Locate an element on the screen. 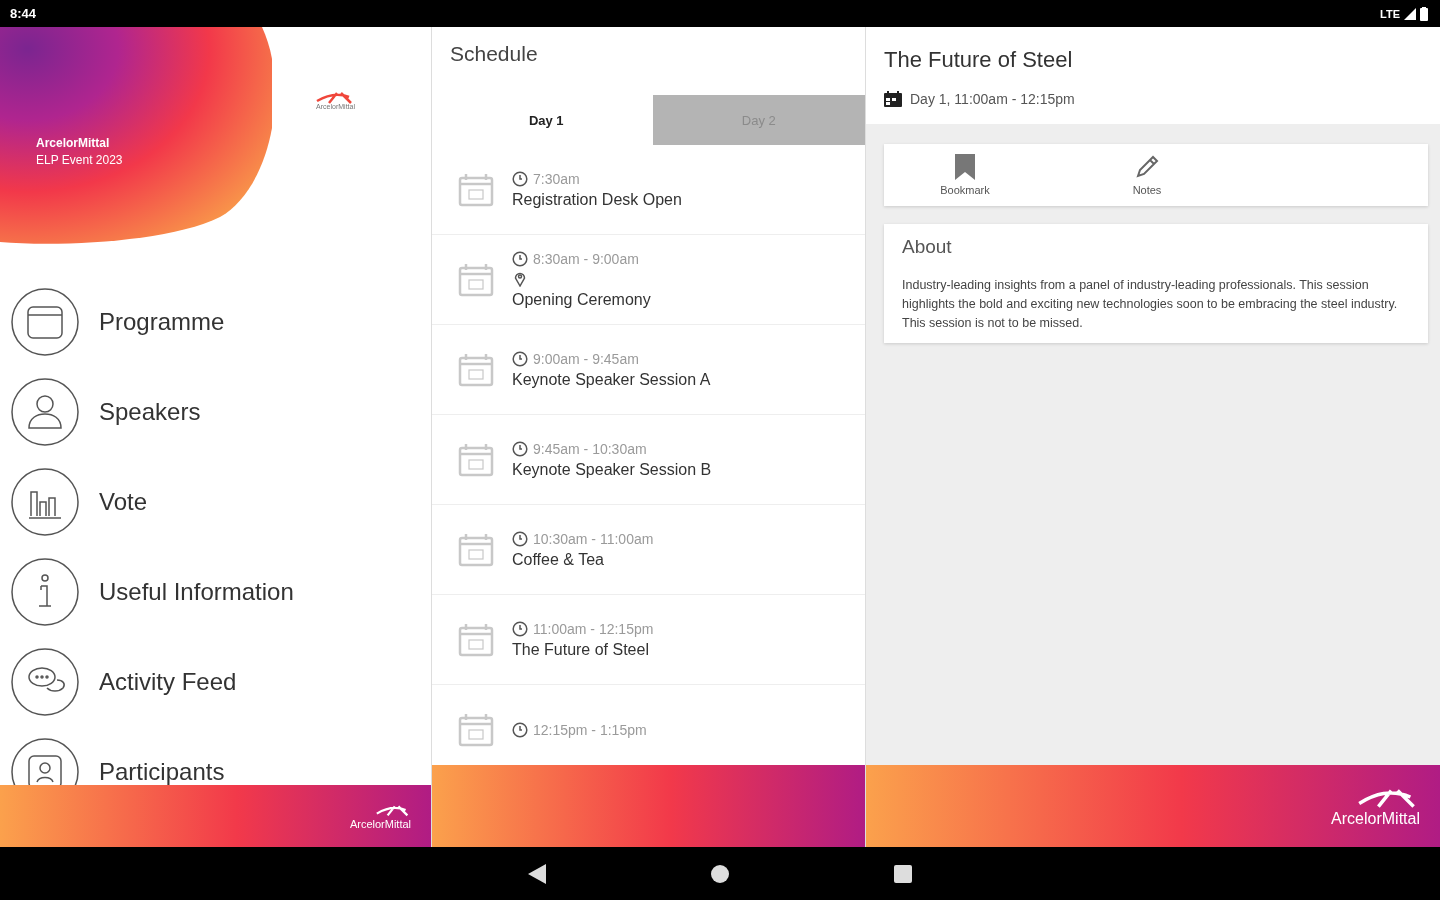  screen-title: Schedule is located at coordinates (494, 54).